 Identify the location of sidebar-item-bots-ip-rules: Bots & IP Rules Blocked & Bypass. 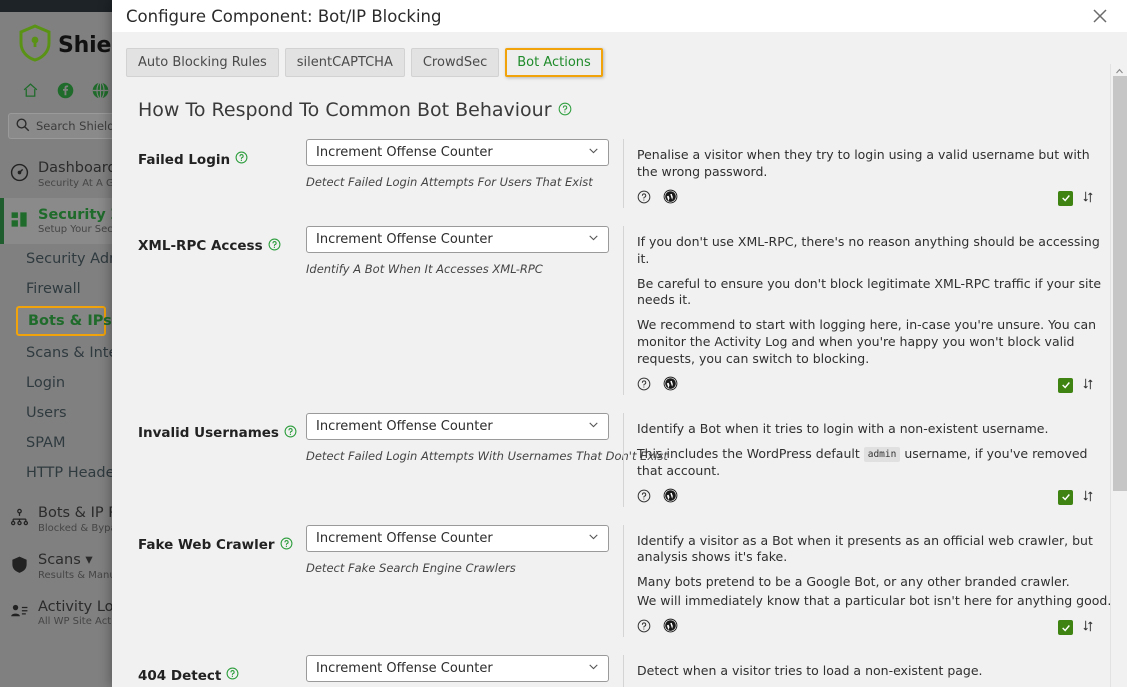
(56, 519).